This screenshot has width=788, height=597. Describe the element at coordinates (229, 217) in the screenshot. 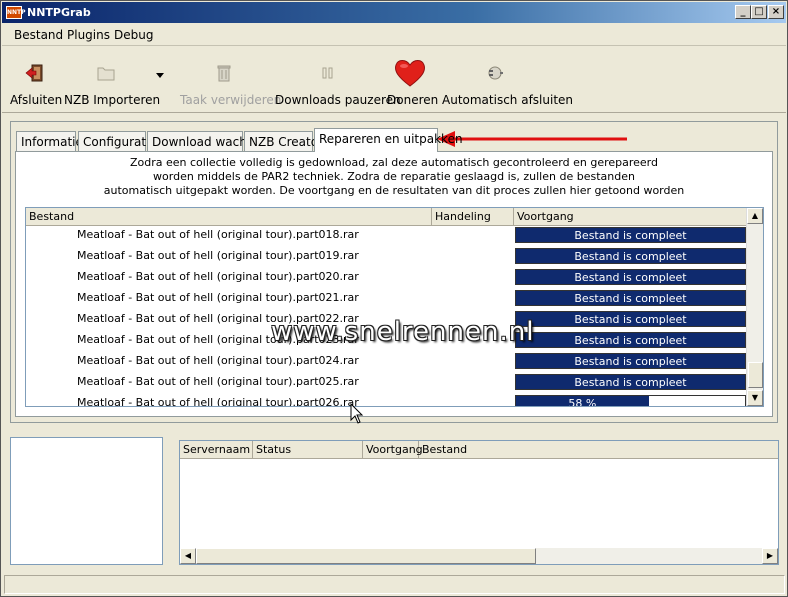

I see `column-bestand: Bestand` at that location.